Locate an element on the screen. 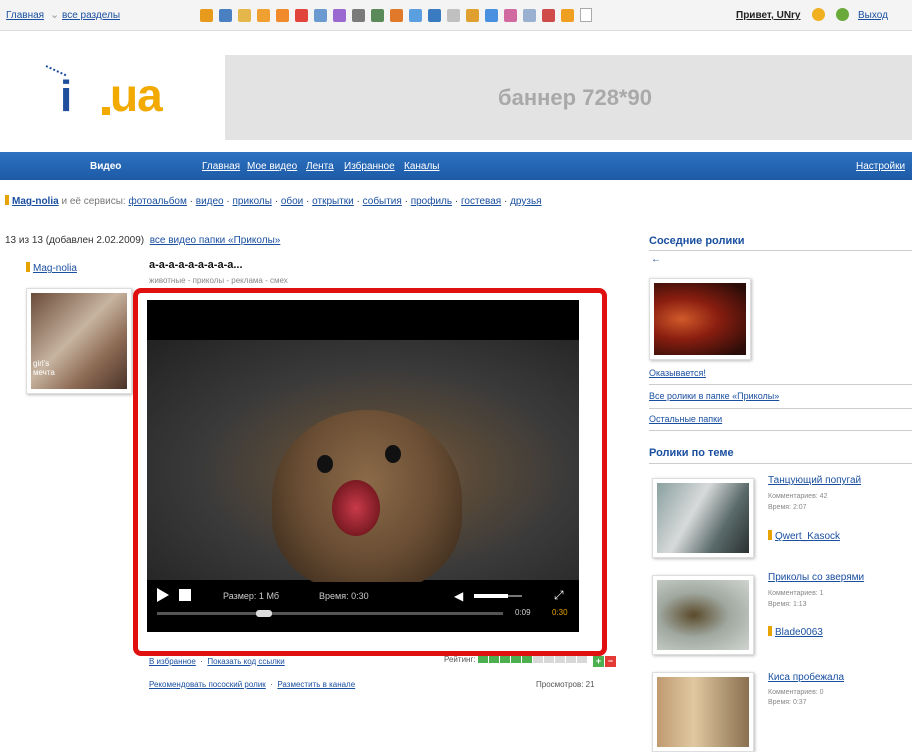 This screenshot has width=912, height=752. greeting-link: Привет, UNry is located at coordinates (768, 15).